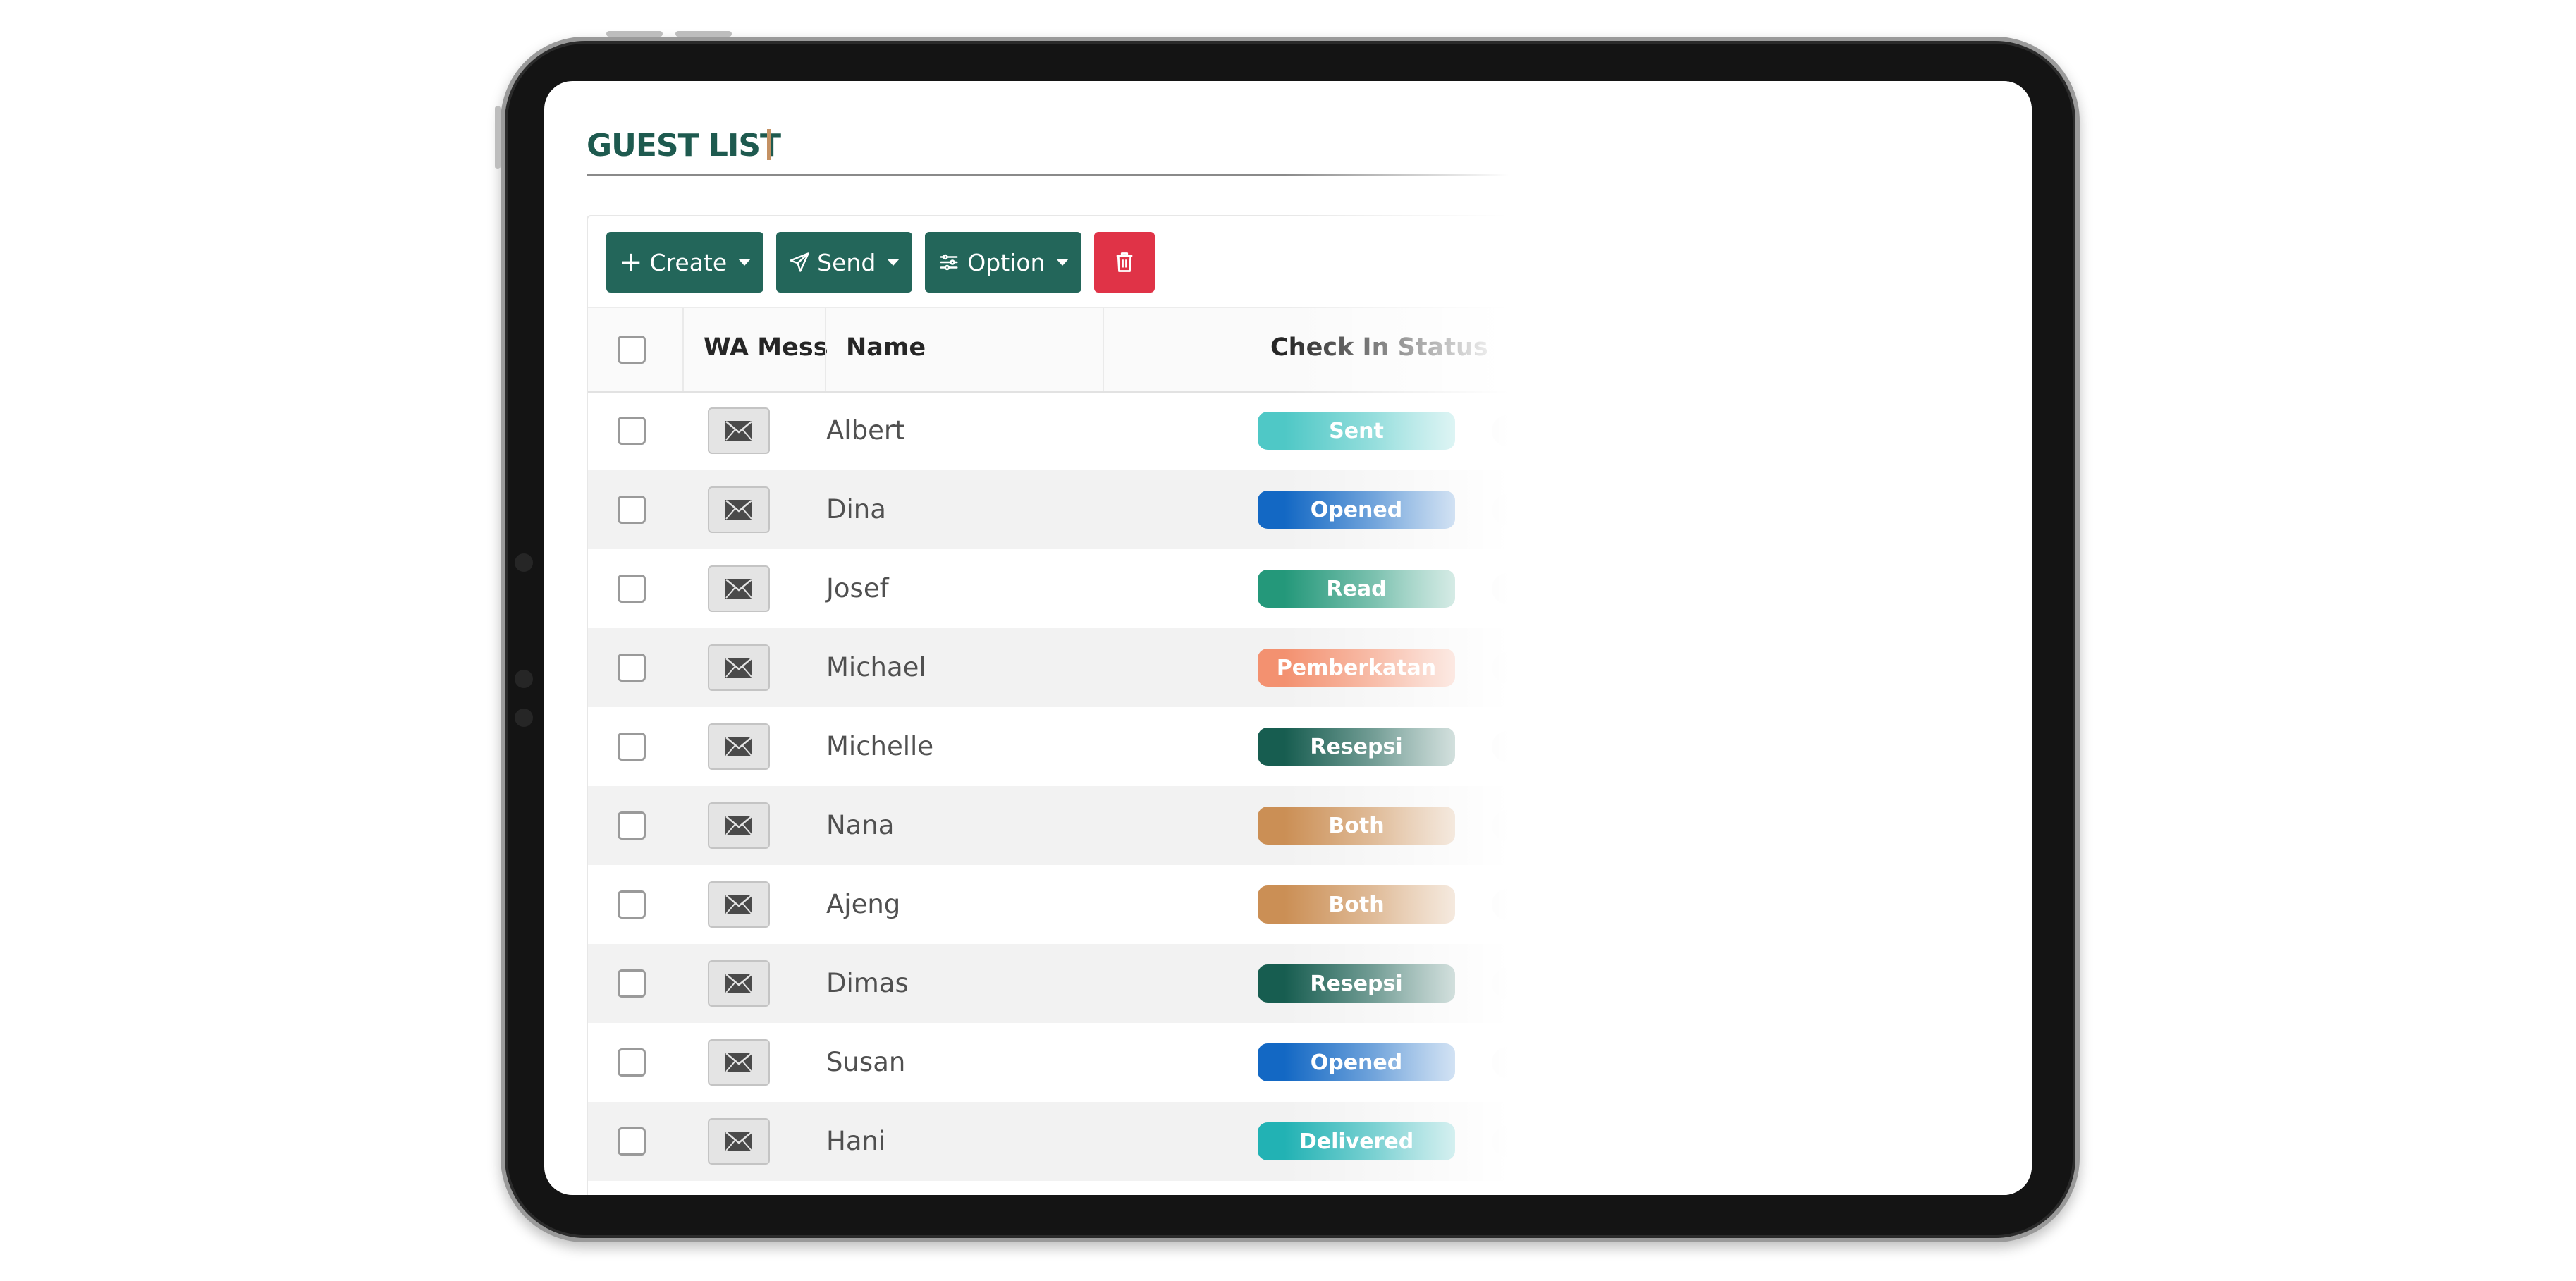 The height and width of the screenshot is (1281, 2576). Describe the element at coordinates (865, 430) in the screenshot. I see `guest-name: Albert` at that location.